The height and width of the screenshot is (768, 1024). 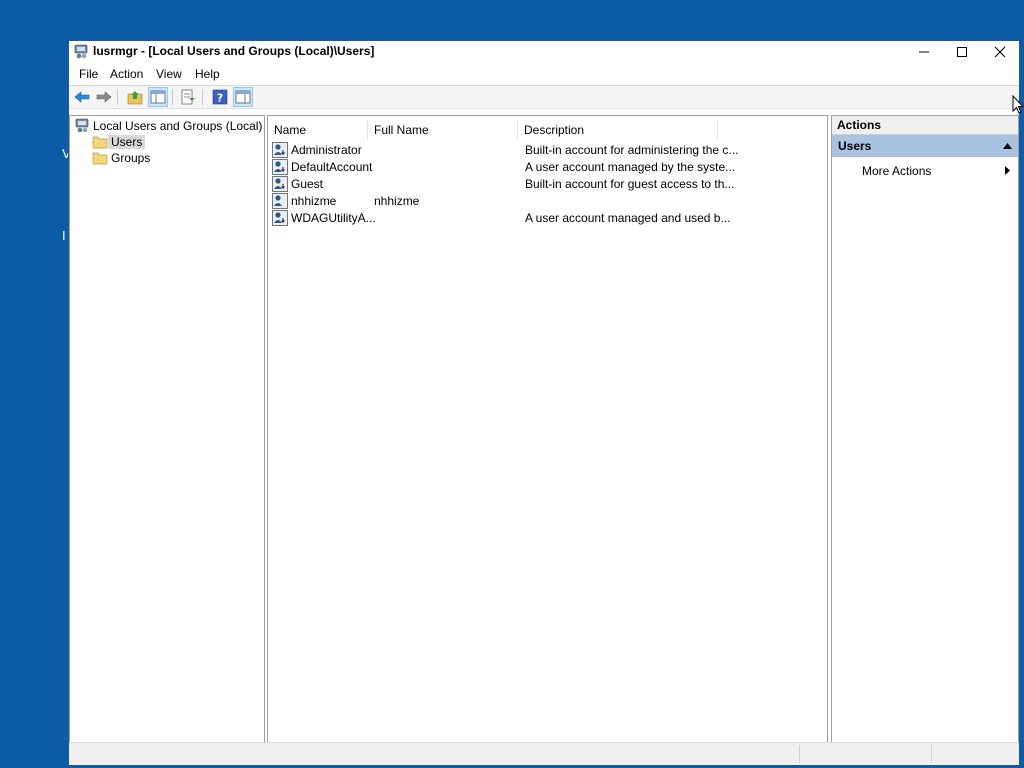 I want to click on help-button: ?, so click(x=220, y=97).